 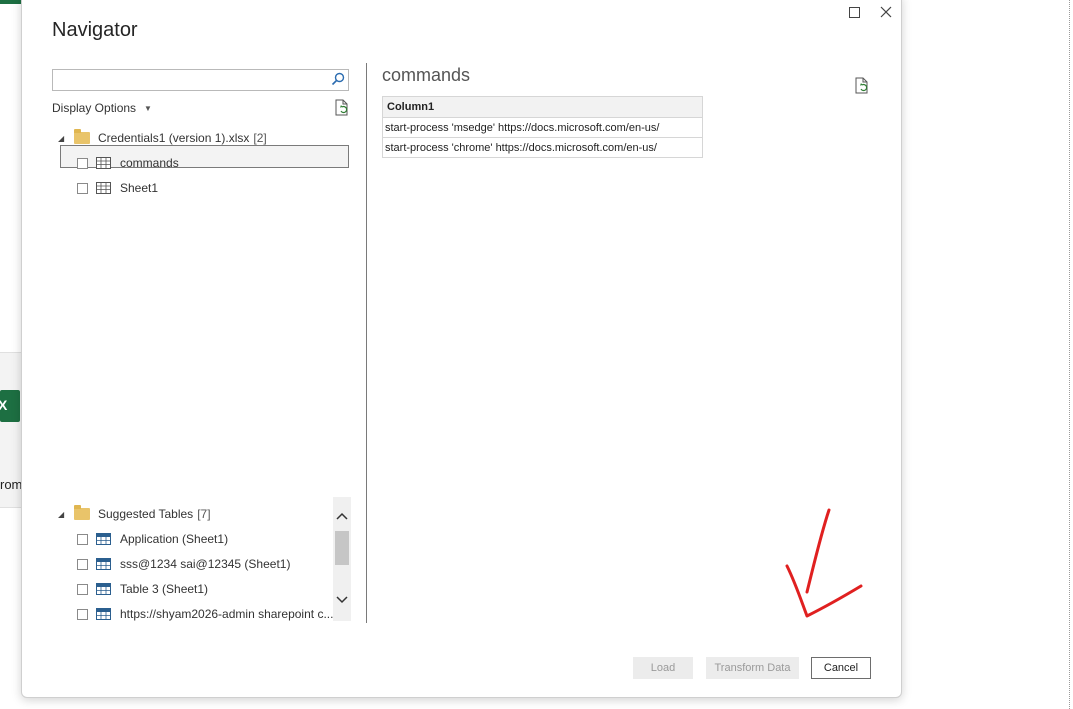 What do you see at coordinates (95, 30) in the screenshot?
I see `dialog-title: Navigator` at bounding box center [95, 30].